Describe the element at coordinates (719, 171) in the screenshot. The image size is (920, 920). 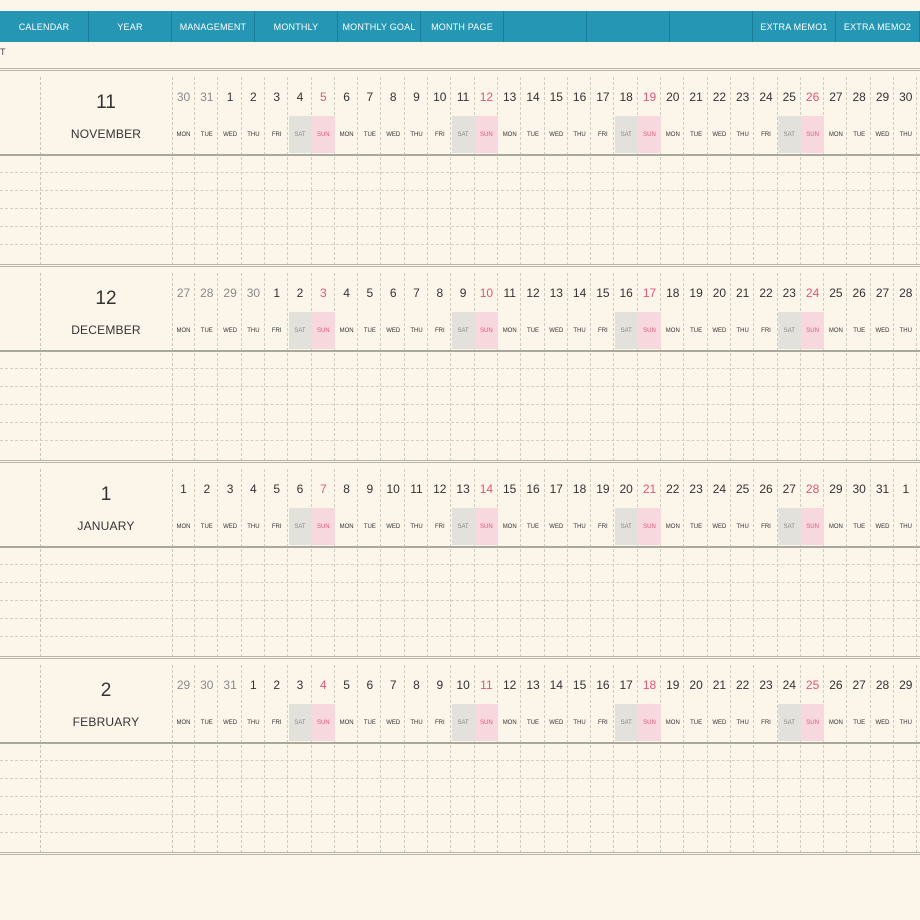
I see `day-column: 22 WED` at that location.